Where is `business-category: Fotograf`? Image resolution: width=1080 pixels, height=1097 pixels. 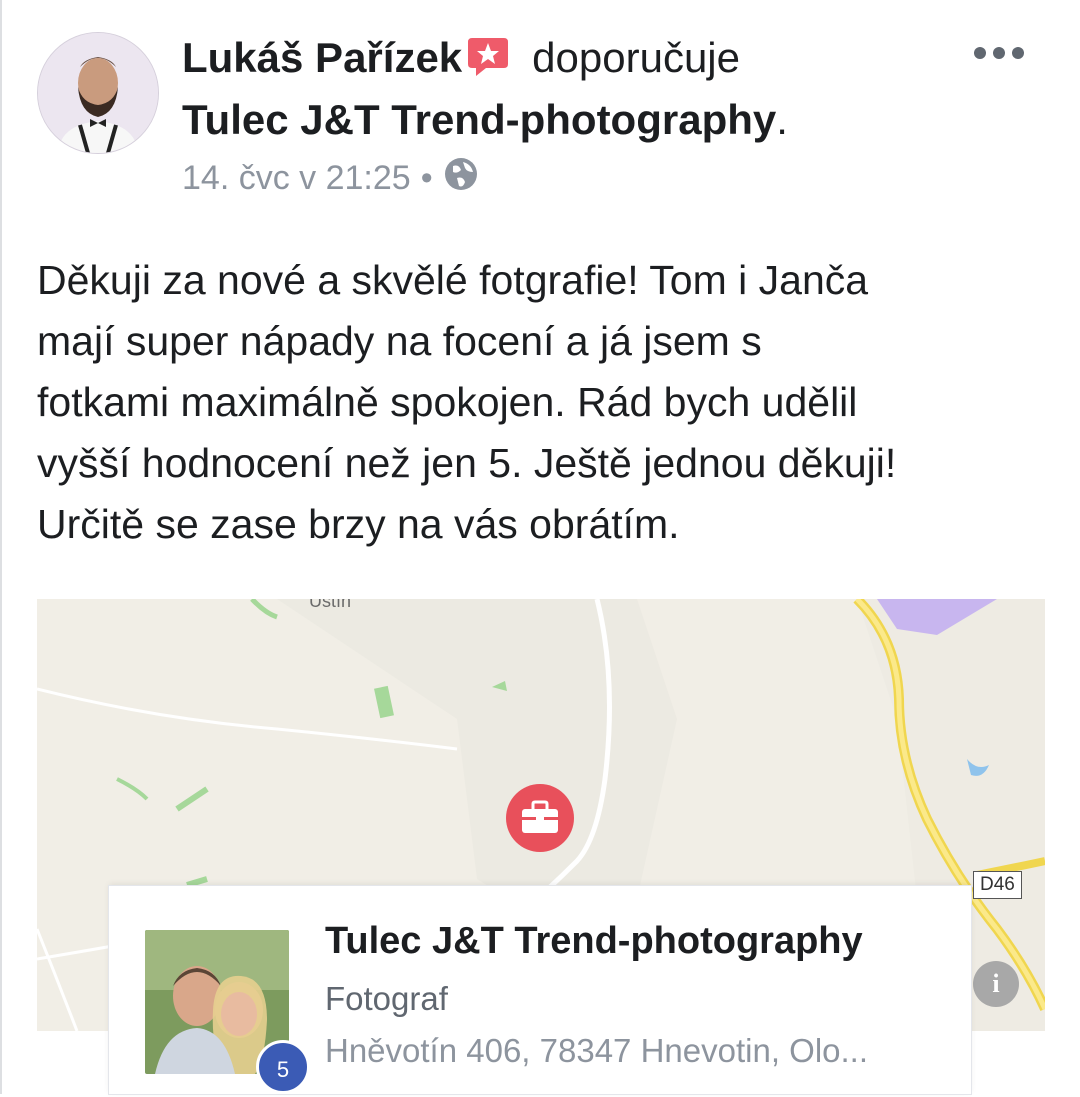 business-category: Fotograf is located at coordinates (386, 998).